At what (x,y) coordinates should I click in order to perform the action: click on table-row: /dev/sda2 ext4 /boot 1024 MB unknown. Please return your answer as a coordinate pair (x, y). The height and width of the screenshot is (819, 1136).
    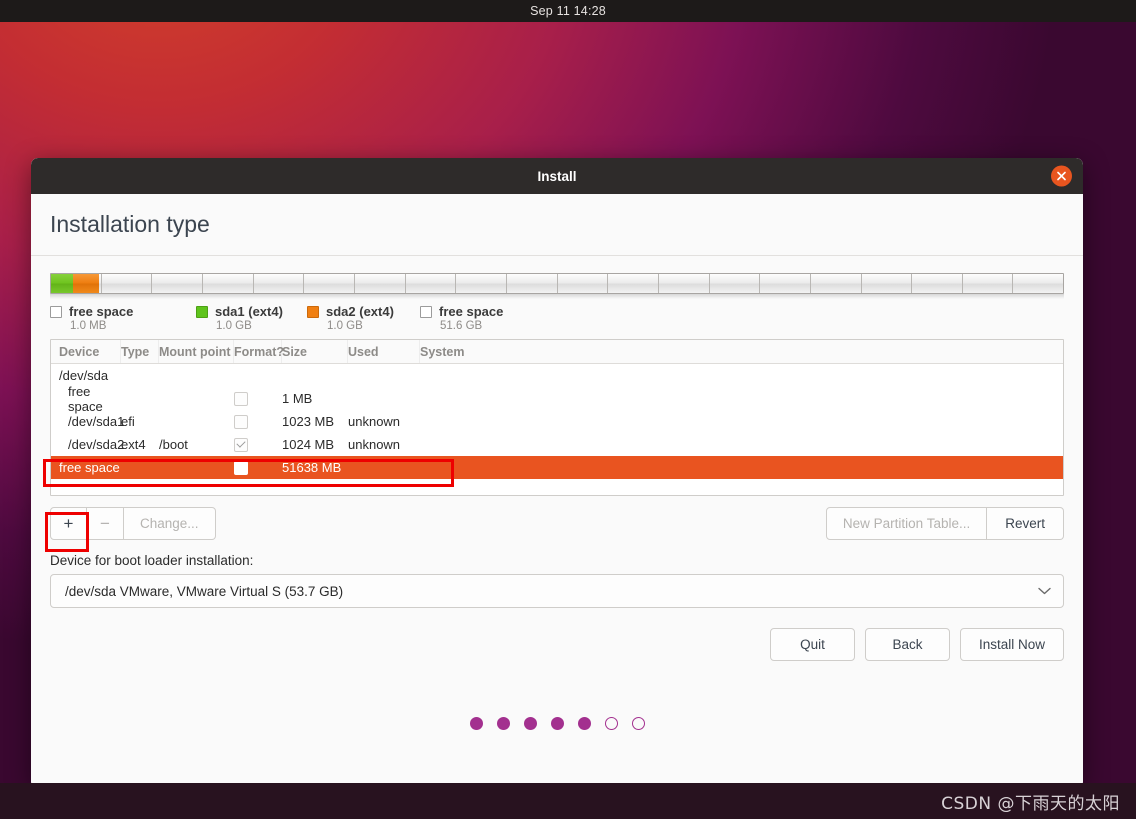
    Looking at the image, I should click on (557, 444).